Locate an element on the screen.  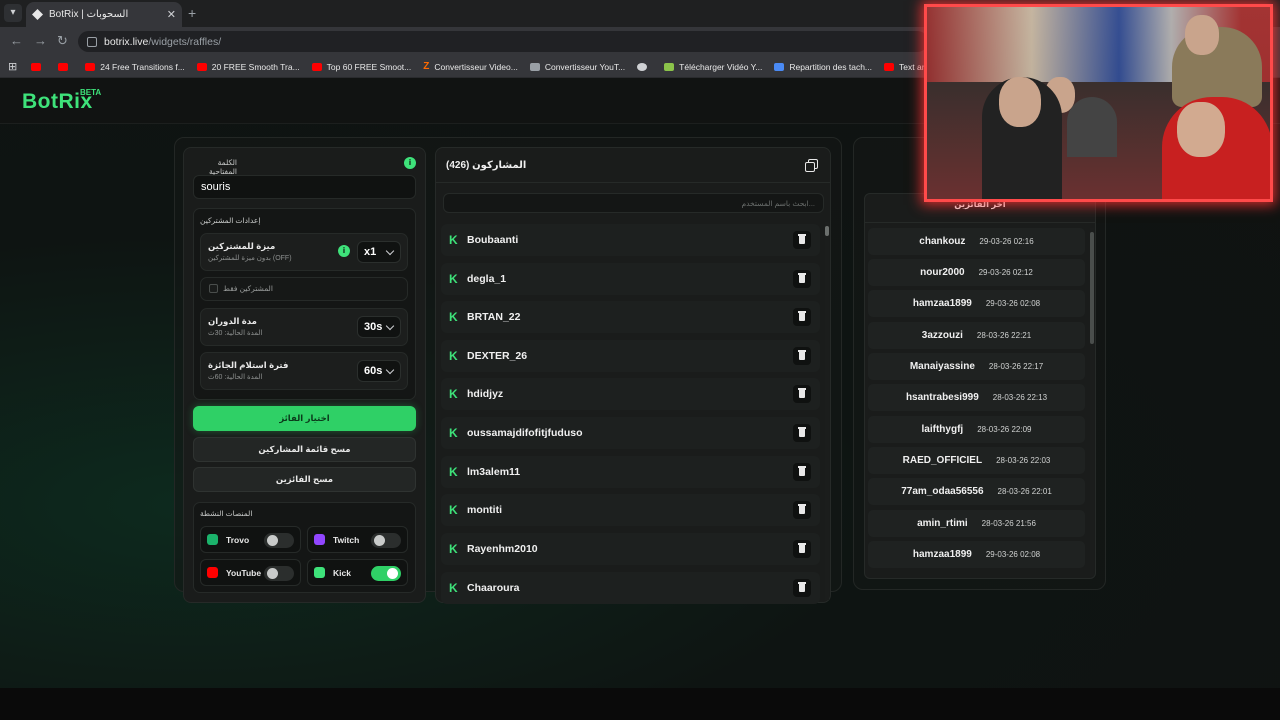
winner-row: 77am_odaa56556 28-03-26 22:01 is located at coordinates (976, 491).